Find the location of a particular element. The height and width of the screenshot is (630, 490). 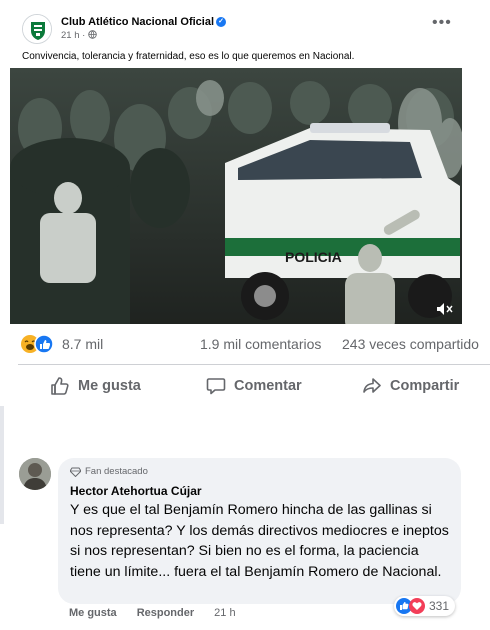

person-avatar-icon is located at coordinates (35, 474).